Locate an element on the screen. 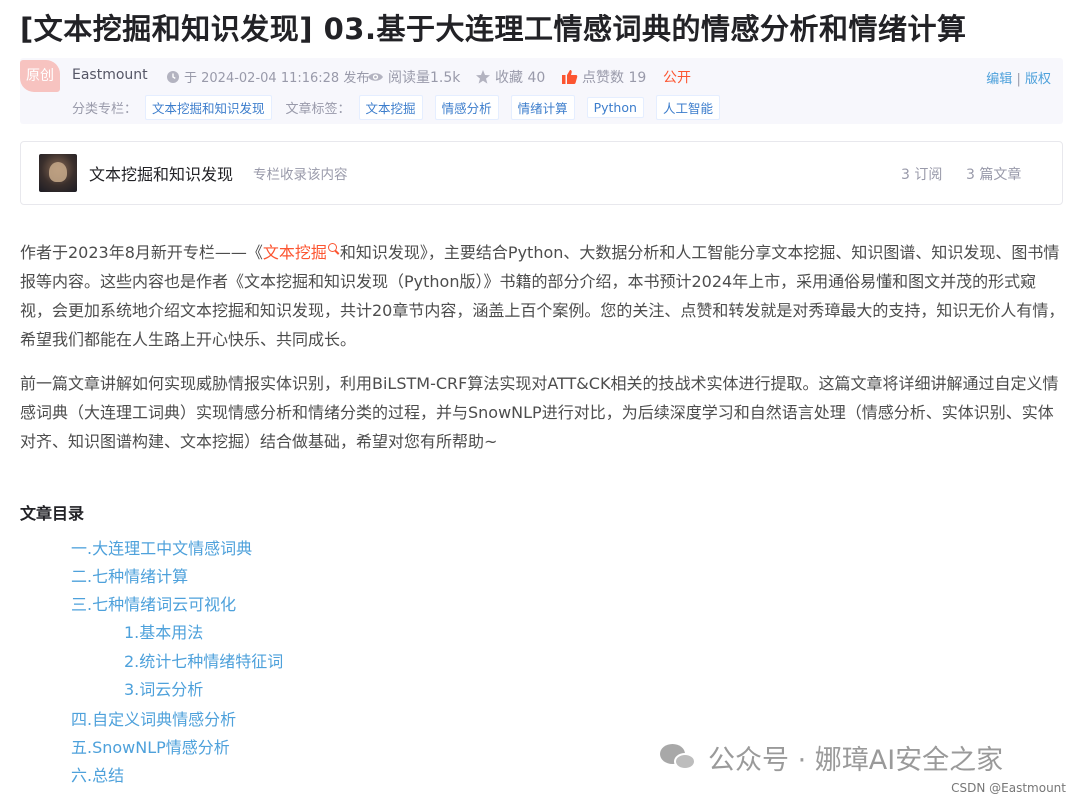  csdn-credit: CSDN @Eastmount is located at coordinates (1008, 788).